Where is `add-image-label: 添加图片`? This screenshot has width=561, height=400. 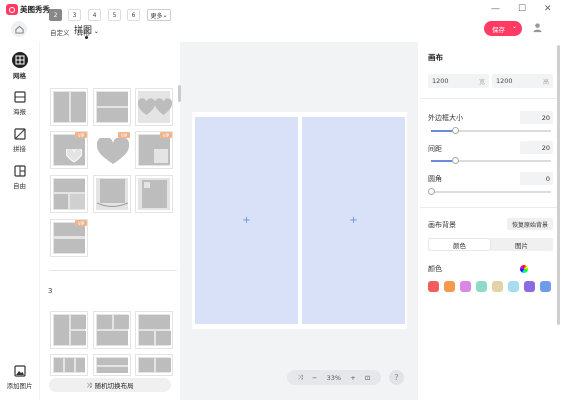
add-image-label: 添加图片 is located at coordinates (19, 386).